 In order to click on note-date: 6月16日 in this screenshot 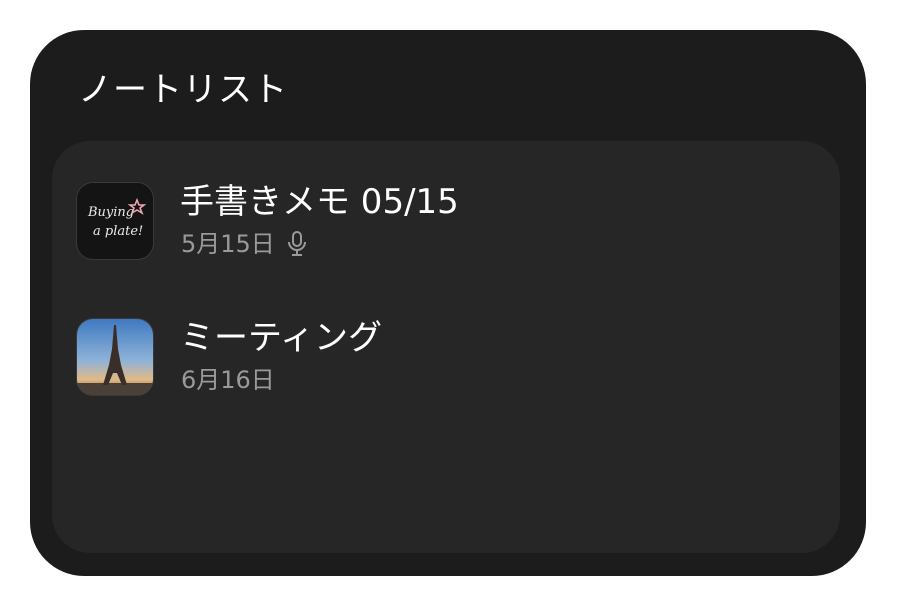, I will do `click(228, 380)`.